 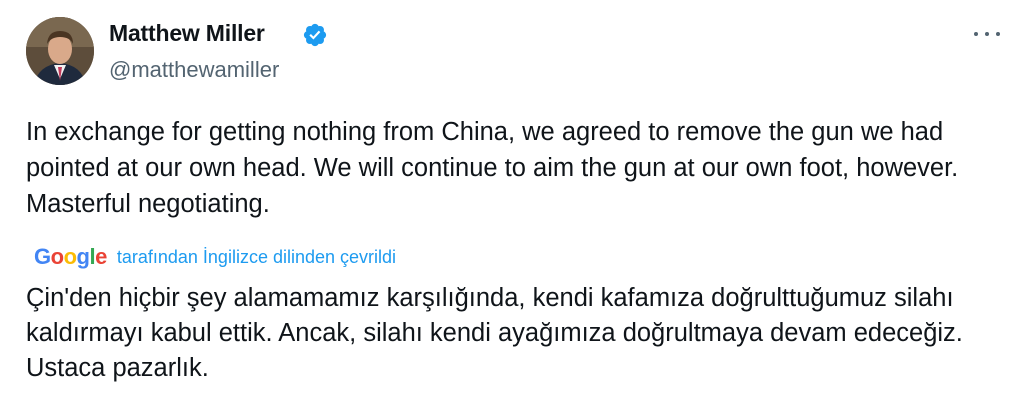 I want to click on avatar-image, so click(x=60, y=51).